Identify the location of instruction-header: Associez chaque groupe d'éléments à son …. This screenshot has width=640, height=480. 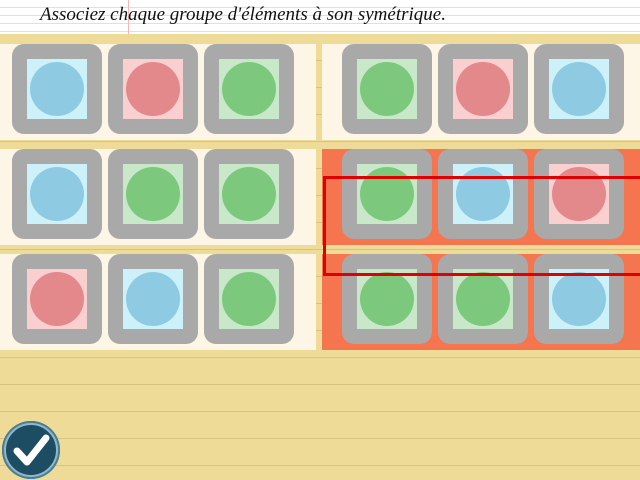
(320, 17).